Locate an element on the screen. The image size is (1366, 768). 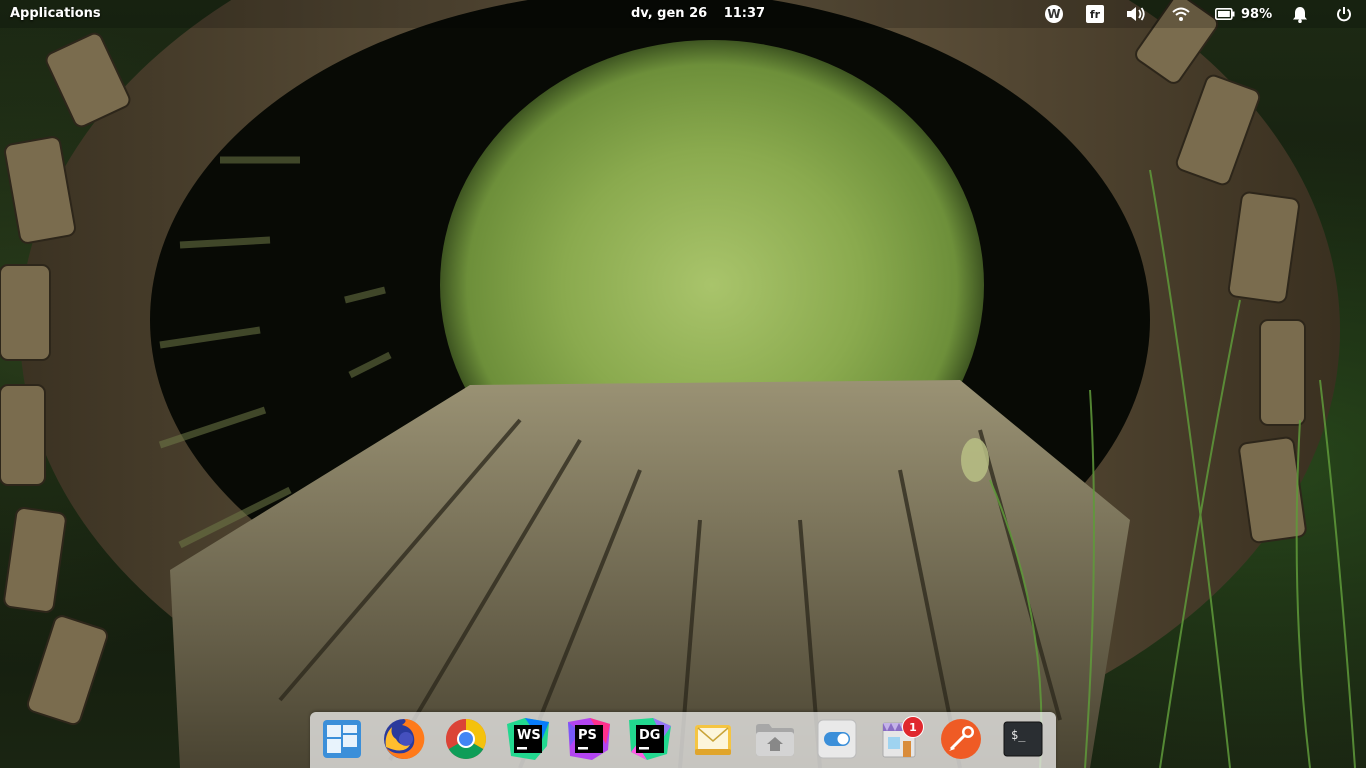
dock-item-terminal: $_ is located at coordinates (1023, 739).